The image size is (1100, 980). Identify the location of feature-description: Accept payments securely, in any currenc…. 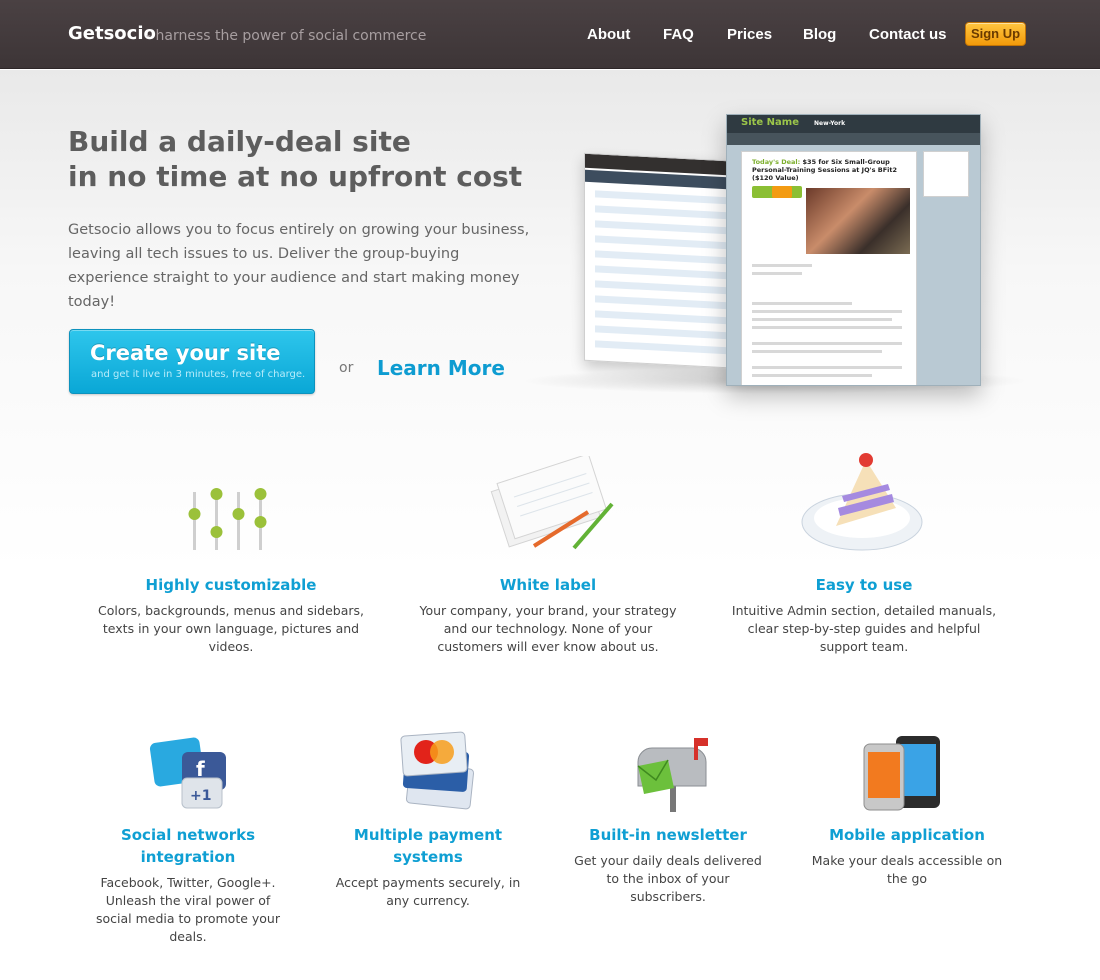
(428, 891).